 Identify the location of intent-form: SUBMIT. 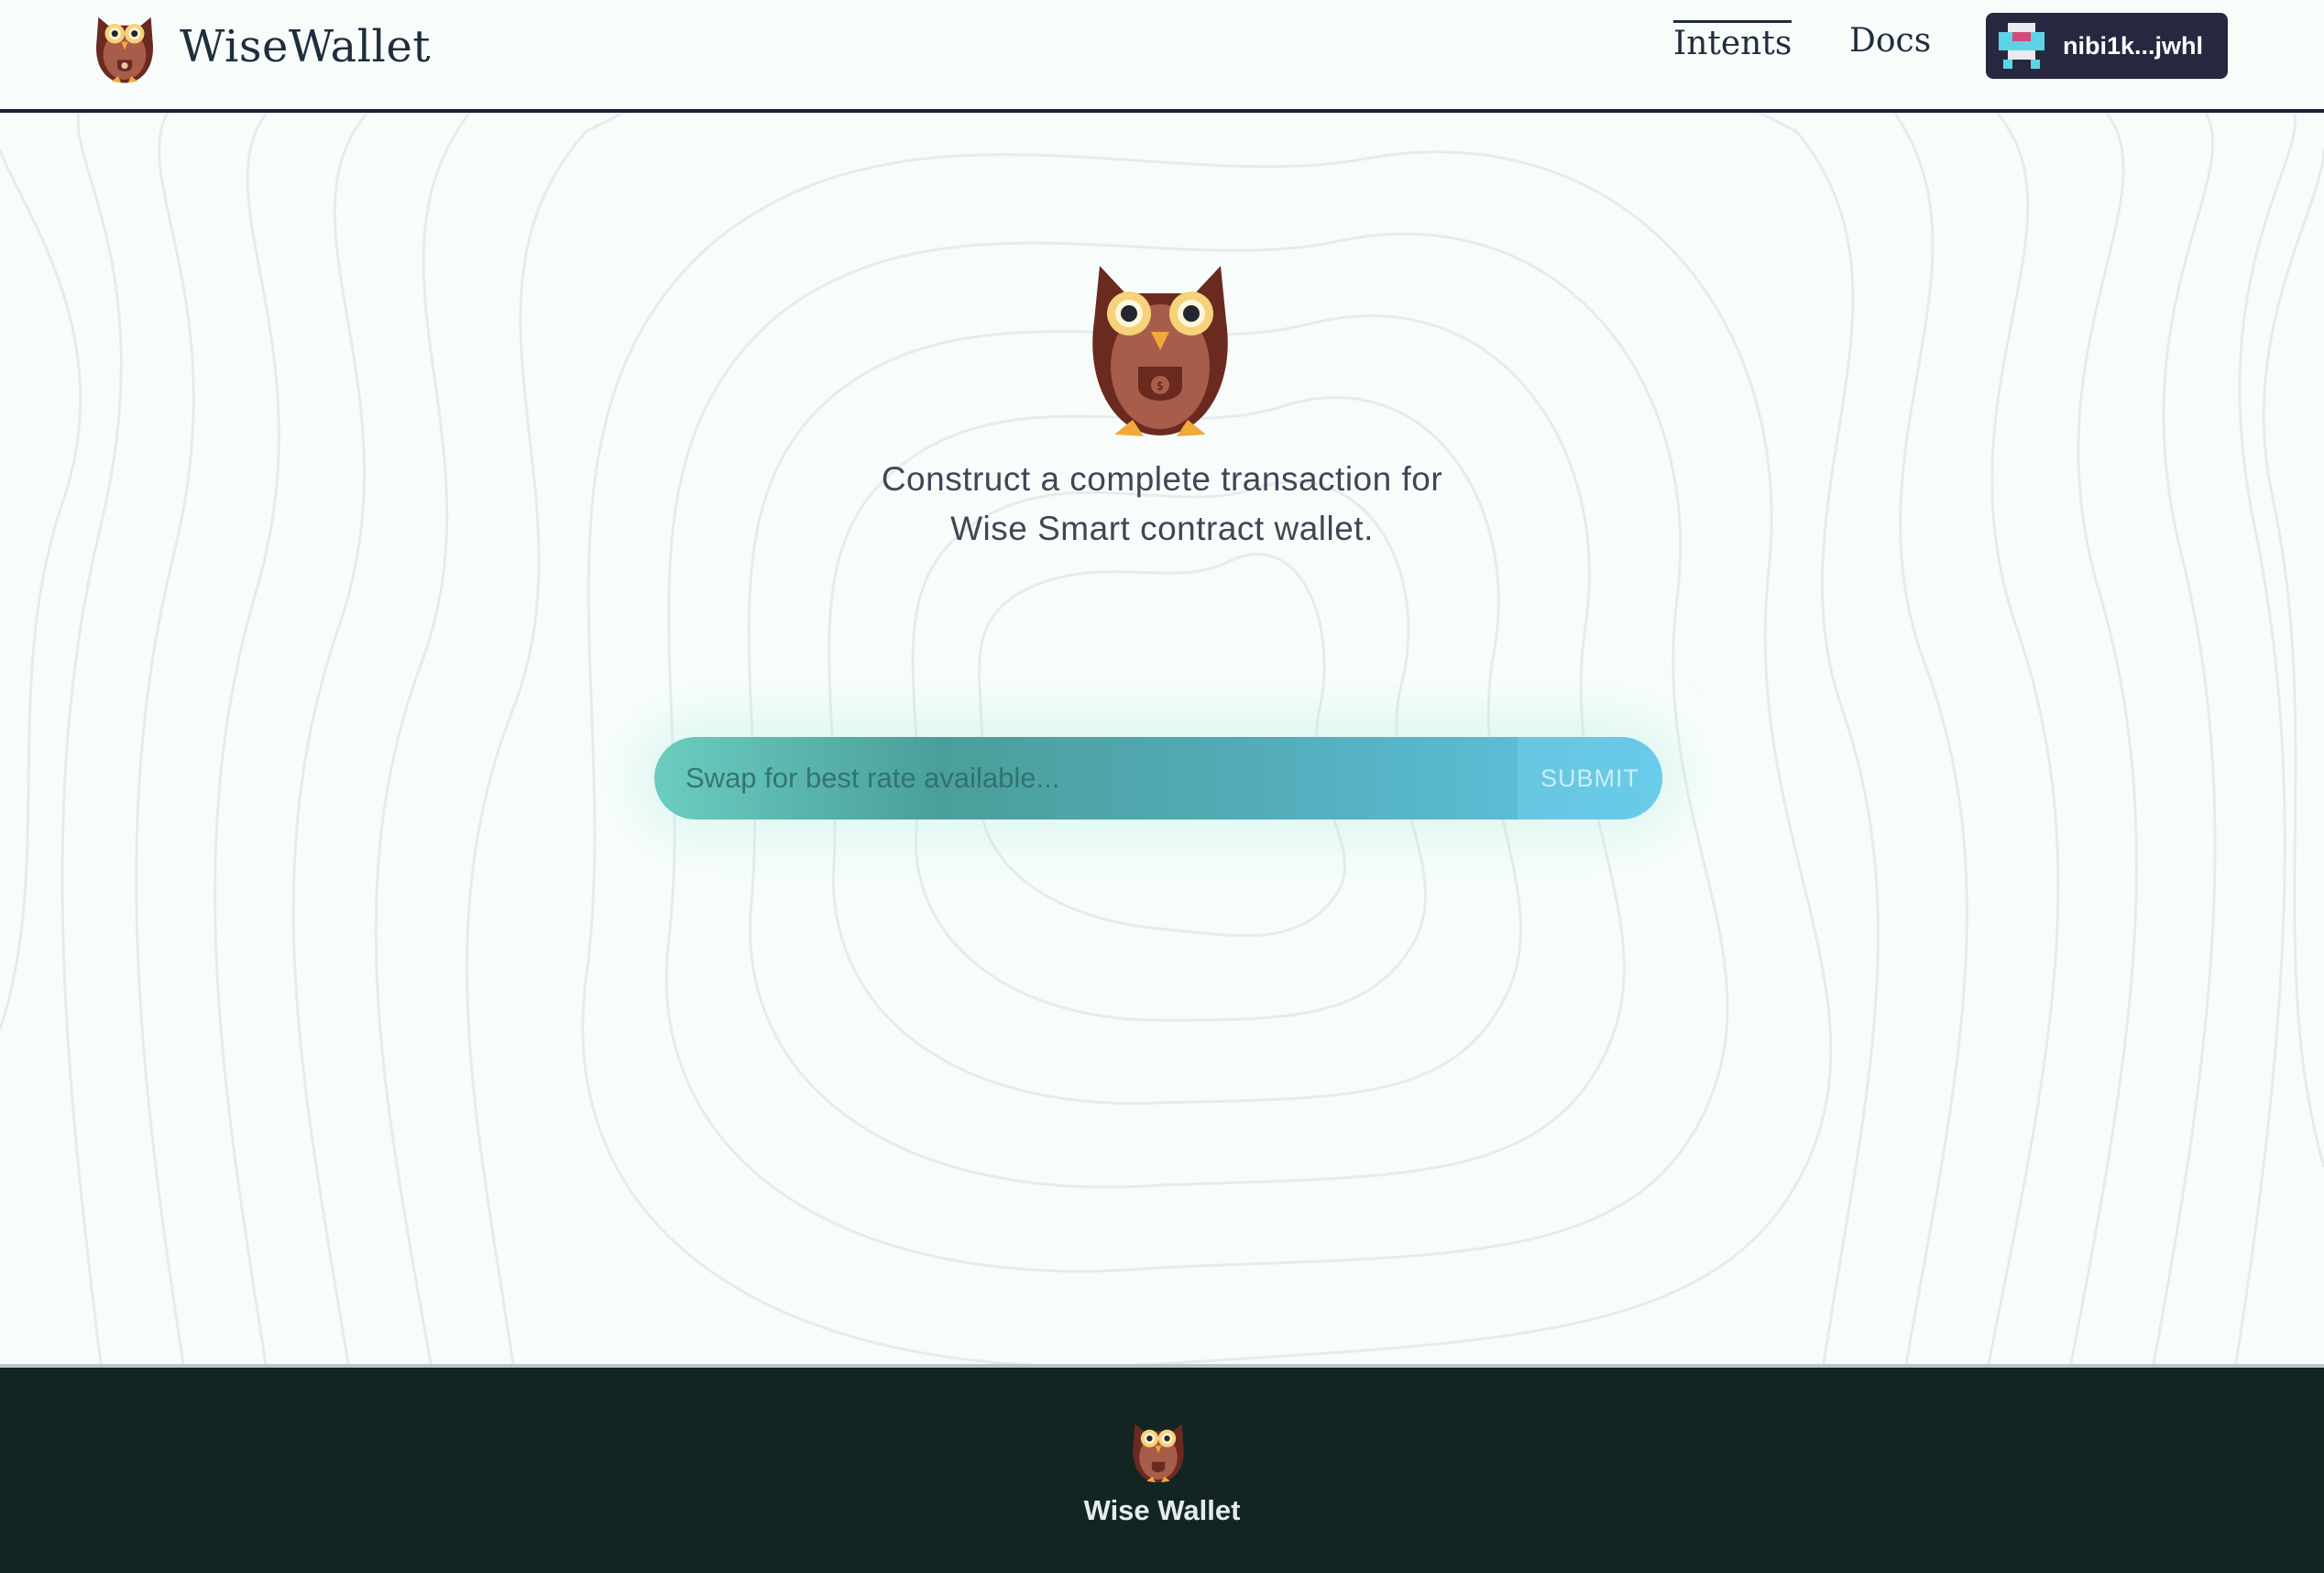
(1158, 778).